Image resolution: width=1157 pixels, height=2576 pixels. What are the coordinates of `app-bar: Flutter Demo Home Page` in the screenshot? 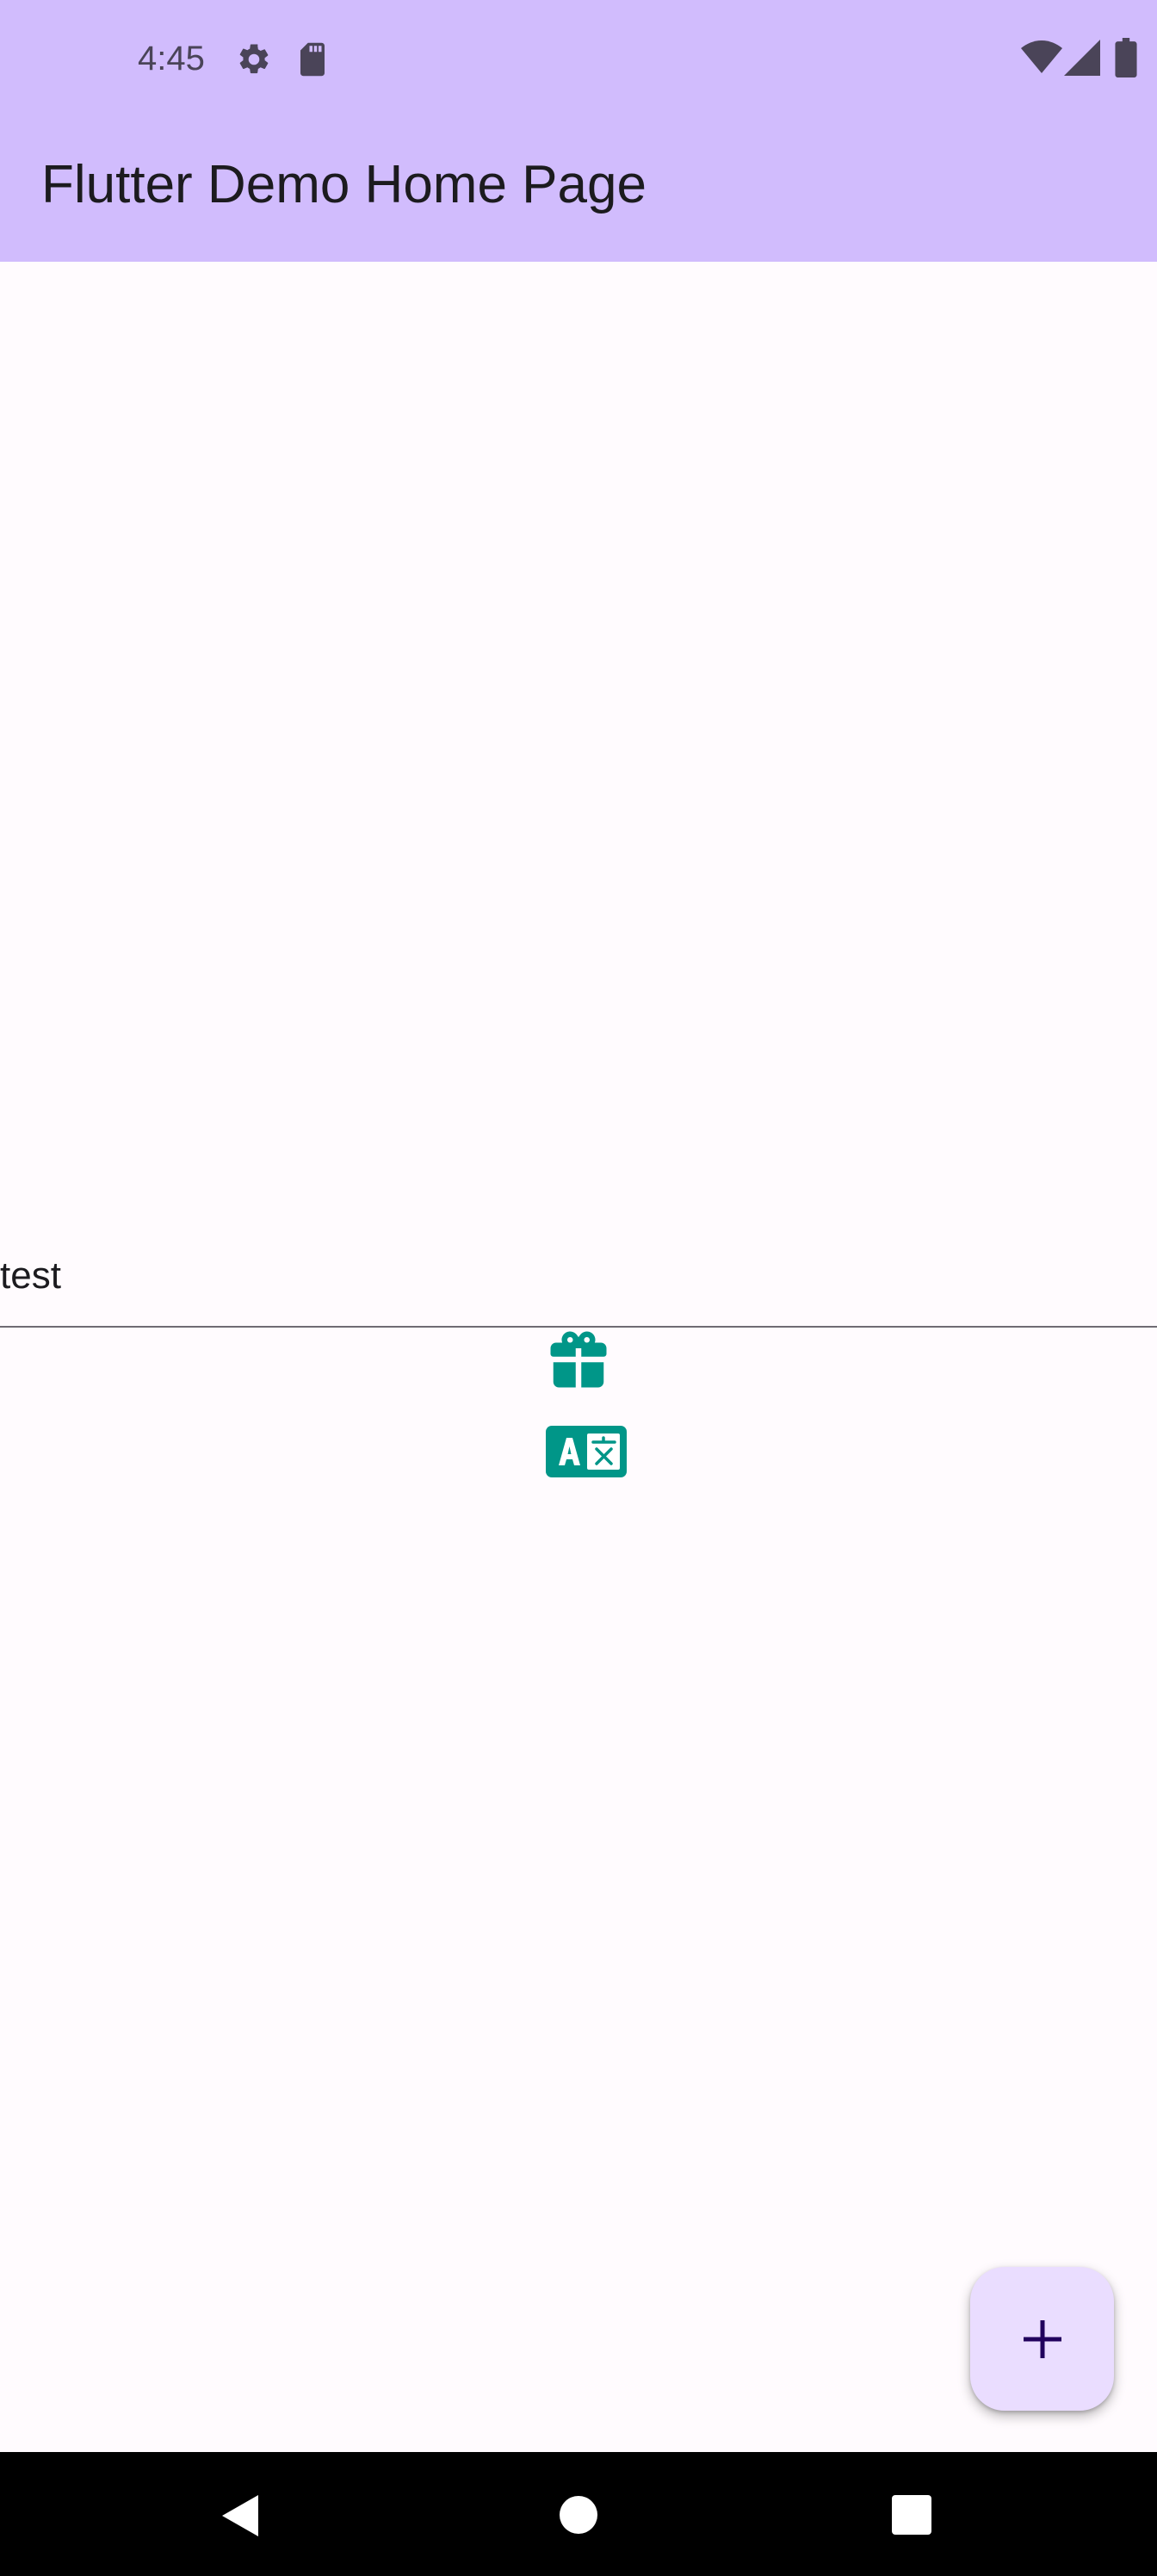 It's located at (579, 189).